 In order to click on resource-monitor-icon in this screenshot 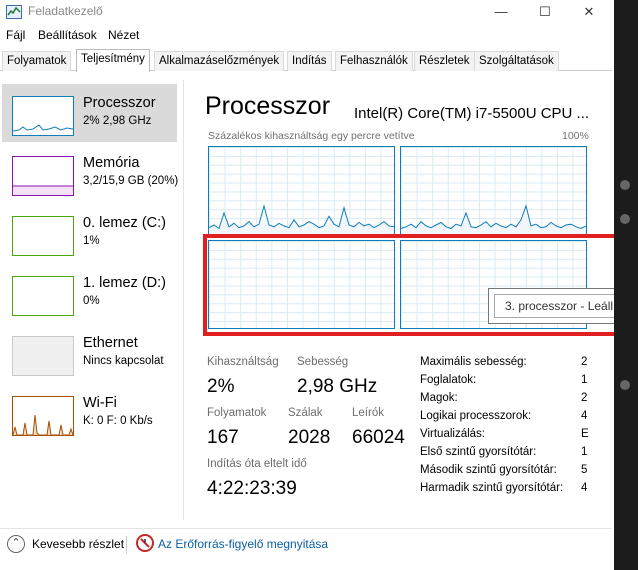, I will do `click(145, 543)`.